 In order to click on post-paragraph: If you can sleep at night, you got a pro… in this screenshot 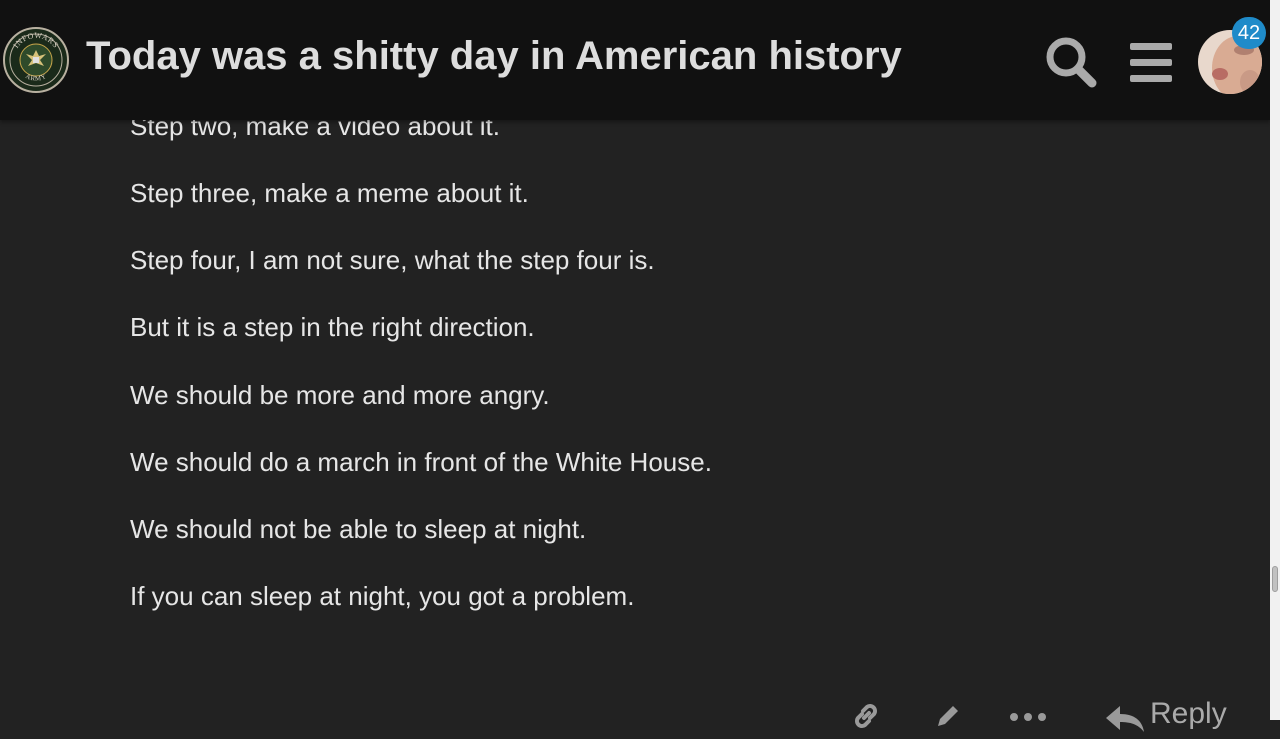, I will do `click(382, 596)`.